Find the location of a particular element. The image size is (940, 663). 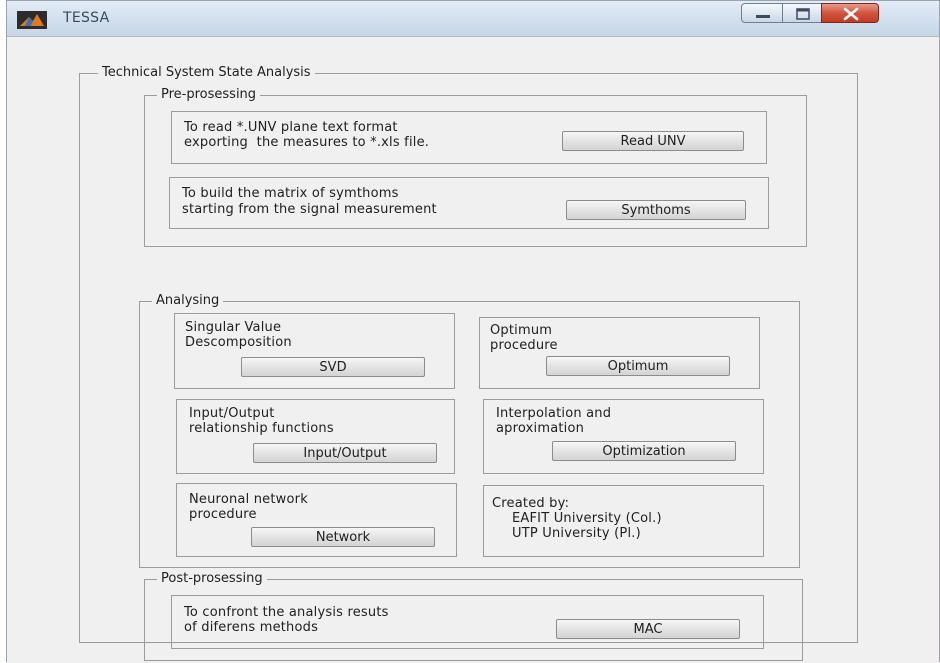

input-output-text-line2: relationship functions is located at coordinates (261, 428).